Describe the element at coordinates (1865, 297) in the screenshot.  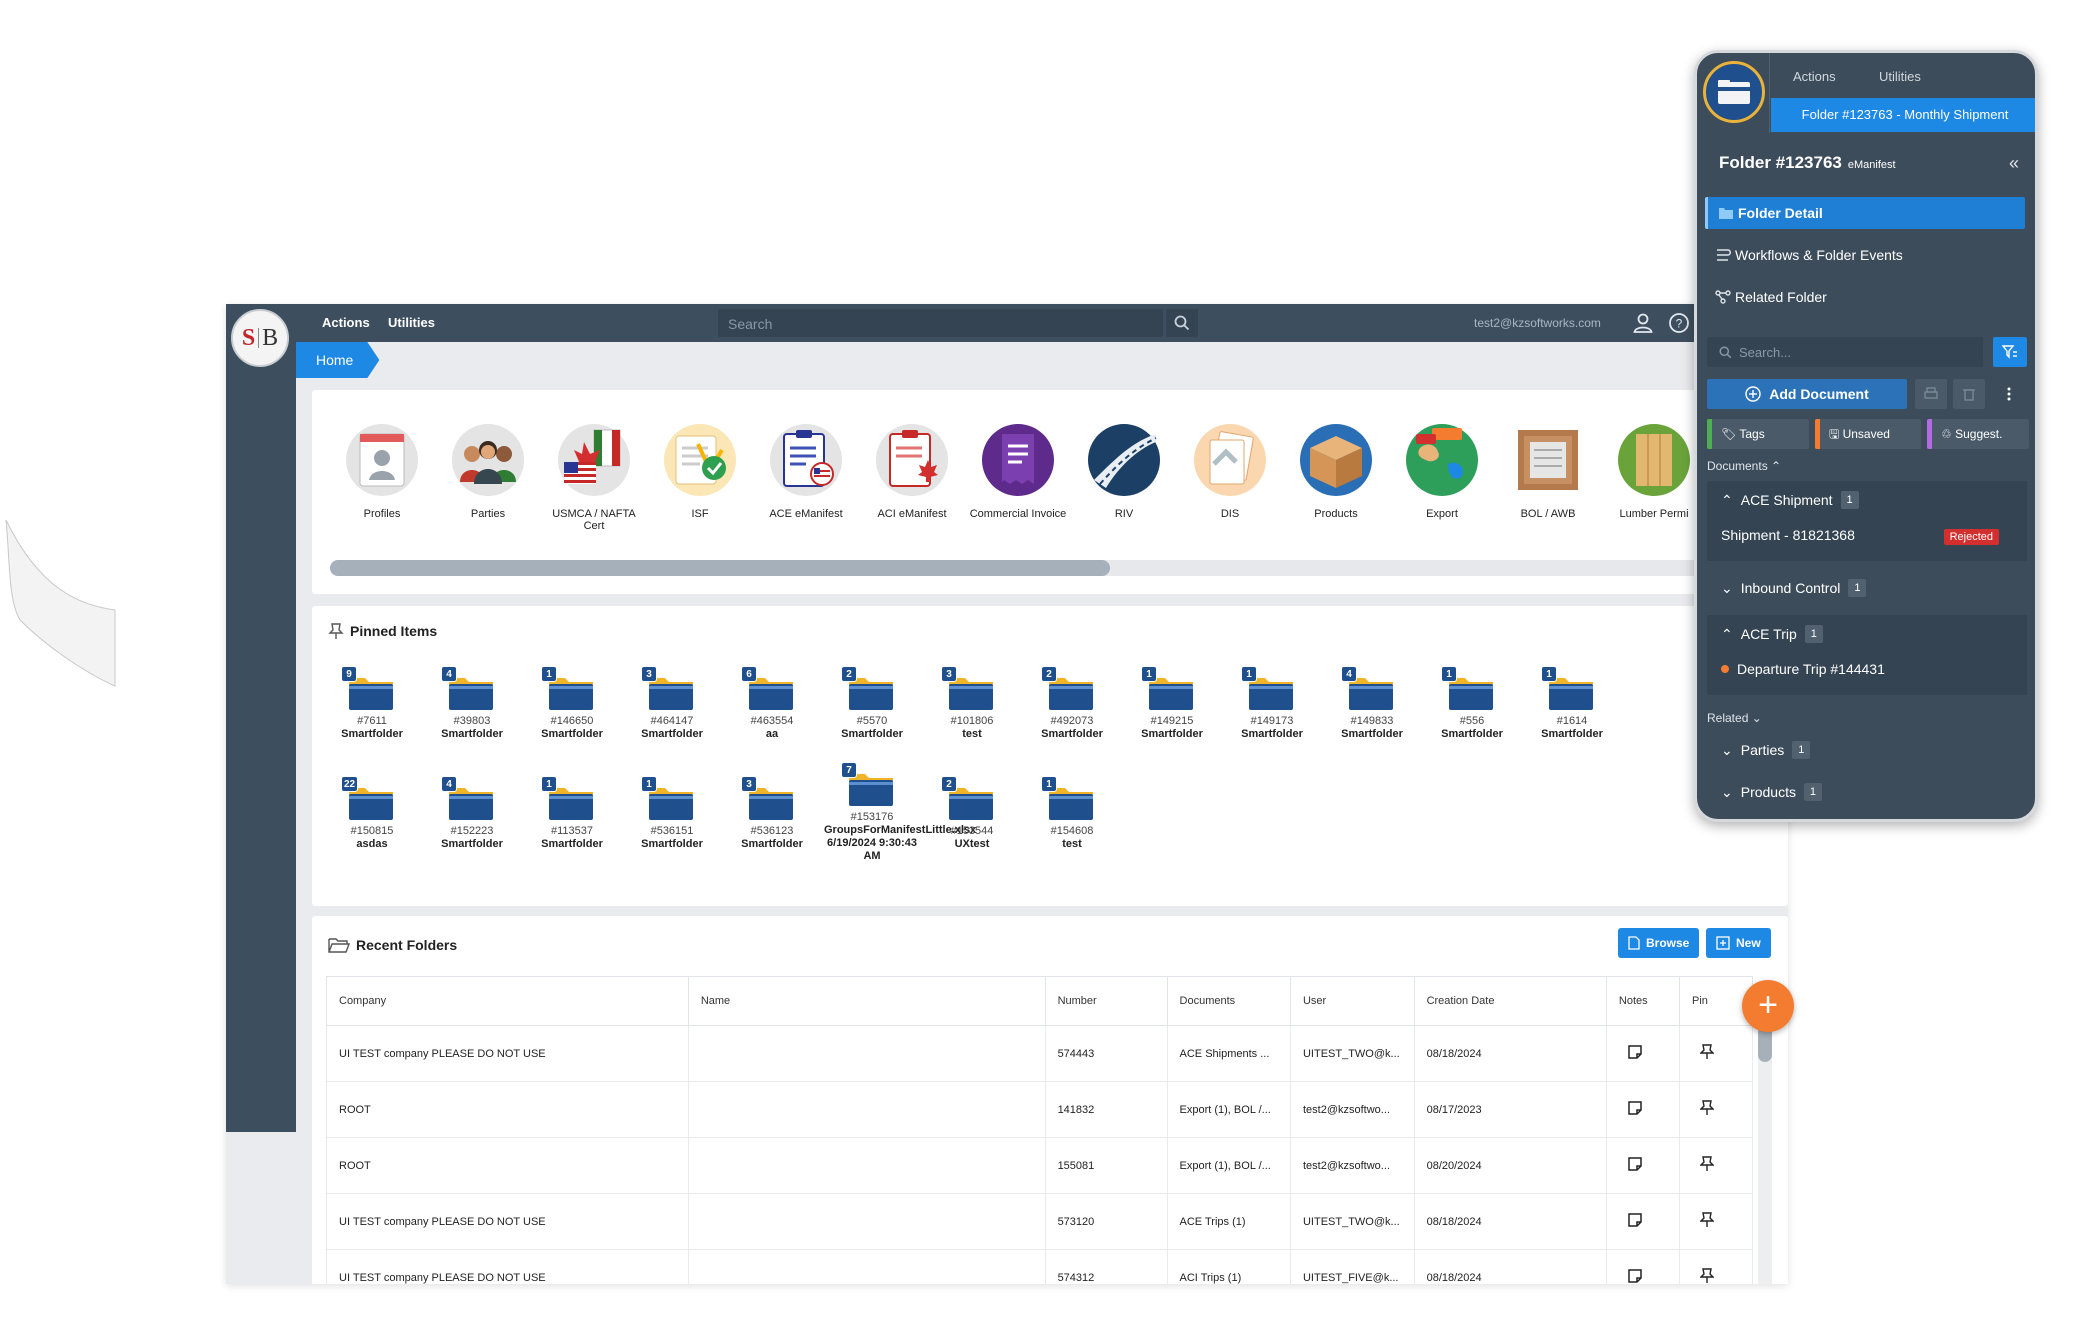
I see `nav-related-folder: Related Folder` at that location.